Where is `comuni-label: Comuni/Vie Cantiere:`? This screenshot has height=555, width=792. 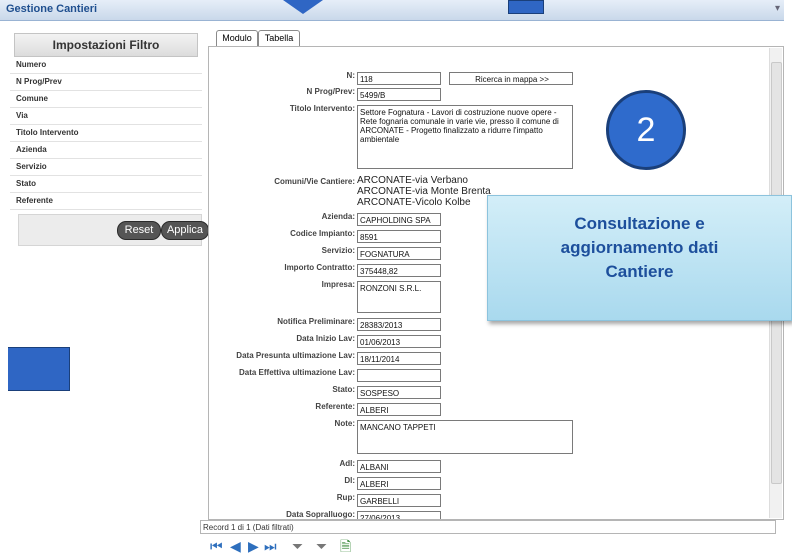 comuni-label: Comuni/Vie Cantiere: is located at coordinates (314, 181).